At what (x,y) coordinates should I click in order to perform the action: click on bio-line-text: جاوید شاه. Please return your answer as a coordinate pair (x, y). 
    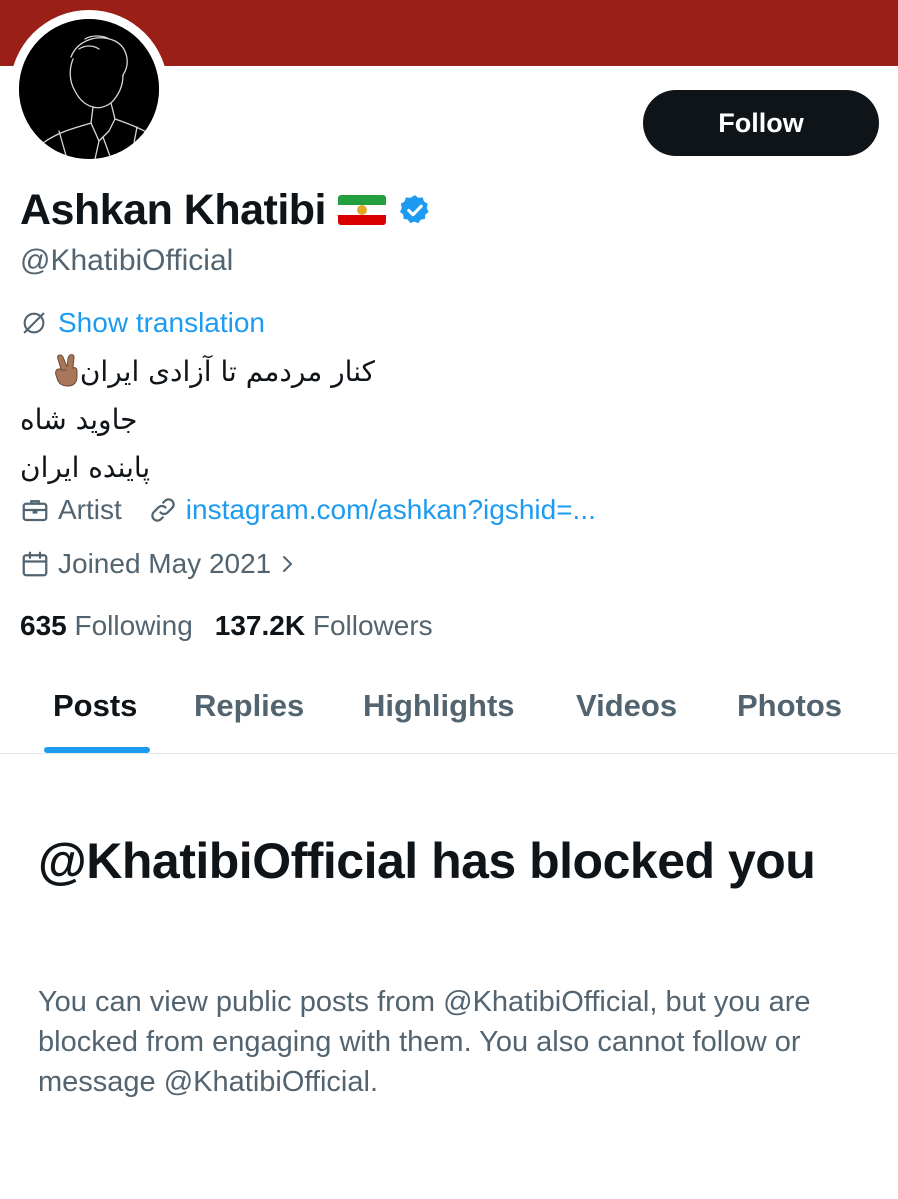
    Looking at the image, I should click on (79, 419).